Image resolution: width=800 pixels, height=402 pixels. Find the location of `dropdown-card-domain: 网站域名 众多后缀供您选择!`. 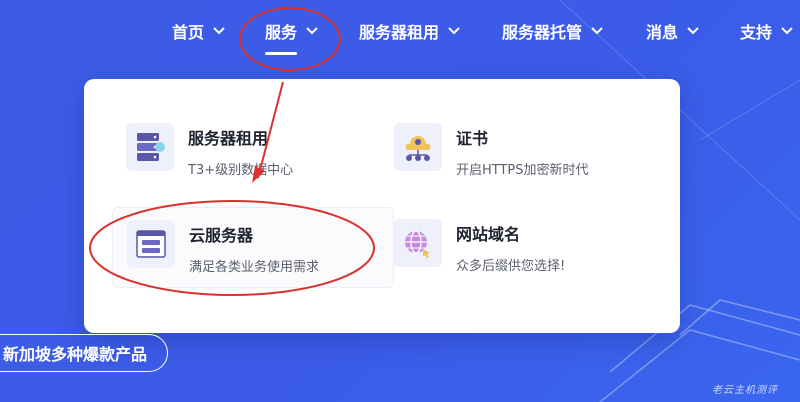

dropdown-card-domain: 网站域名 众多后缀供您选择! is located at coordinates (479, 246).